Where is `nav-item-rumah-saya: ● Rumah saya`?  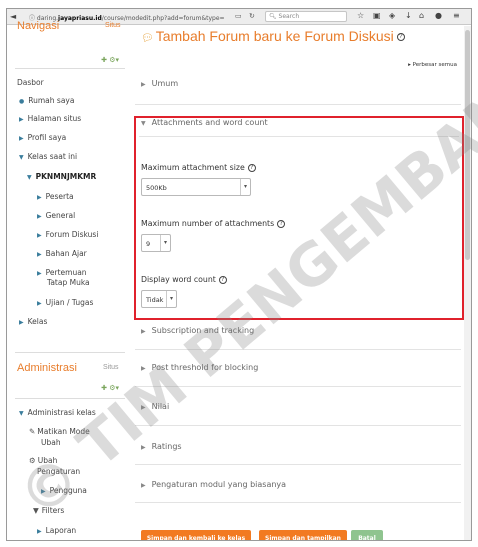
nav-item-rumah-saya: ● Rumah saya is located at coordinates (46, 101).